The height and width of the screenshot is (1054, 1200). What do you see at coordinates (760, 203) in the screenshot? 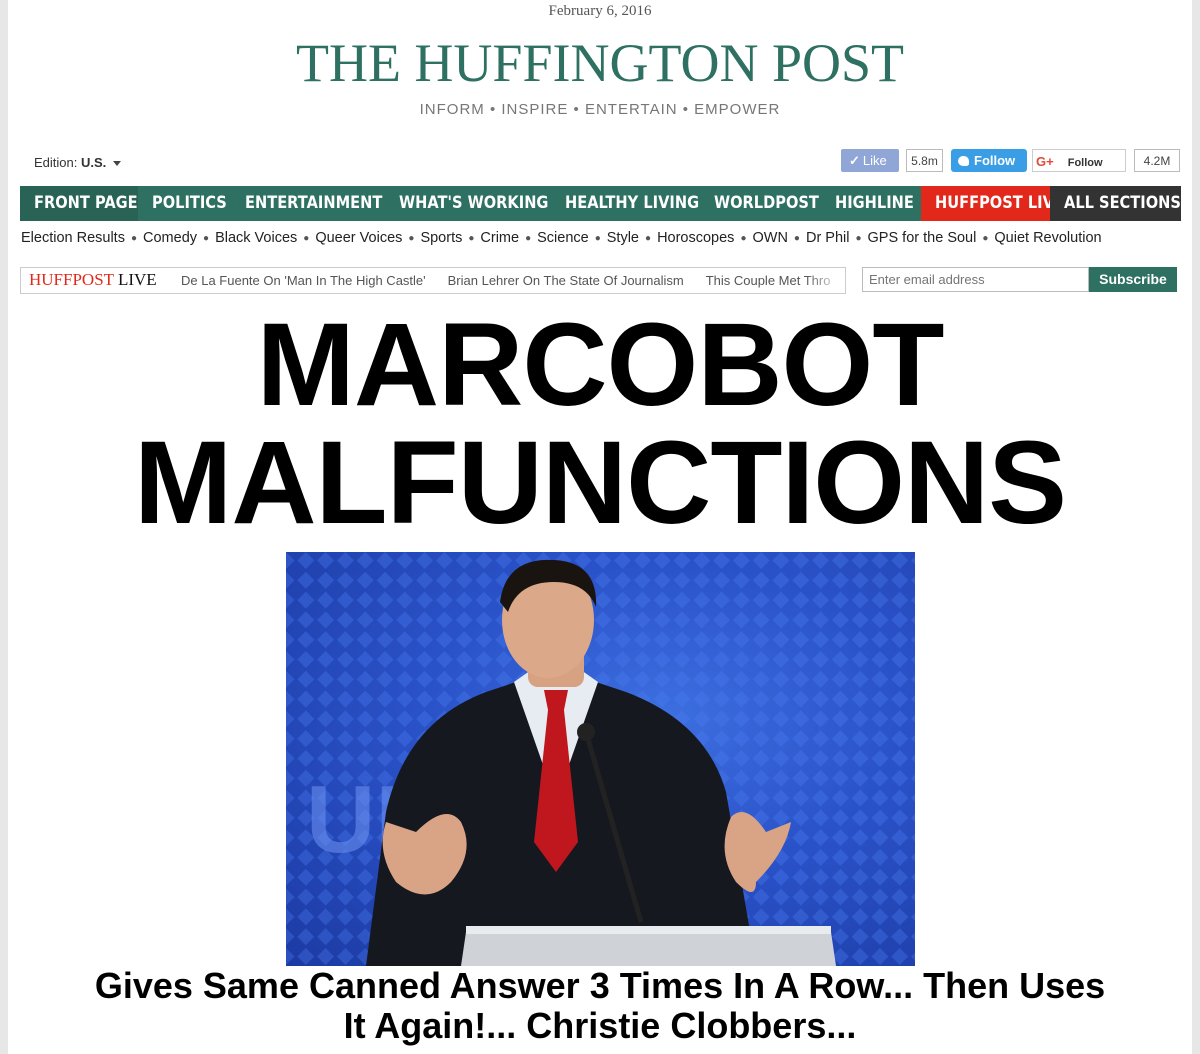
I see `nav-item-worldpost: WORLDPOST` at bounding box center [760, 203].